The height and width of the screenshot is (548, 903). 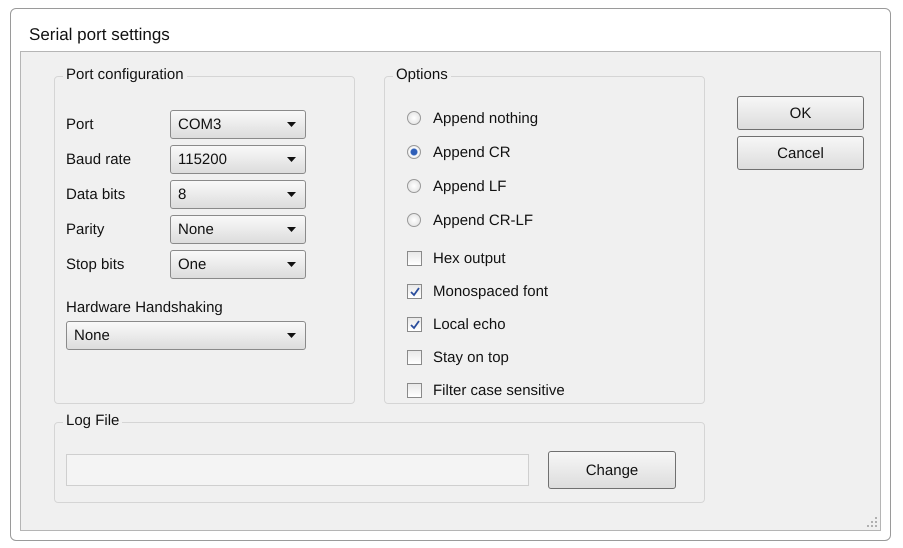 What do you see at coordinates (80, 124) in the screenshot?
I see `field-label: Port` at bounding box center [80, 124].